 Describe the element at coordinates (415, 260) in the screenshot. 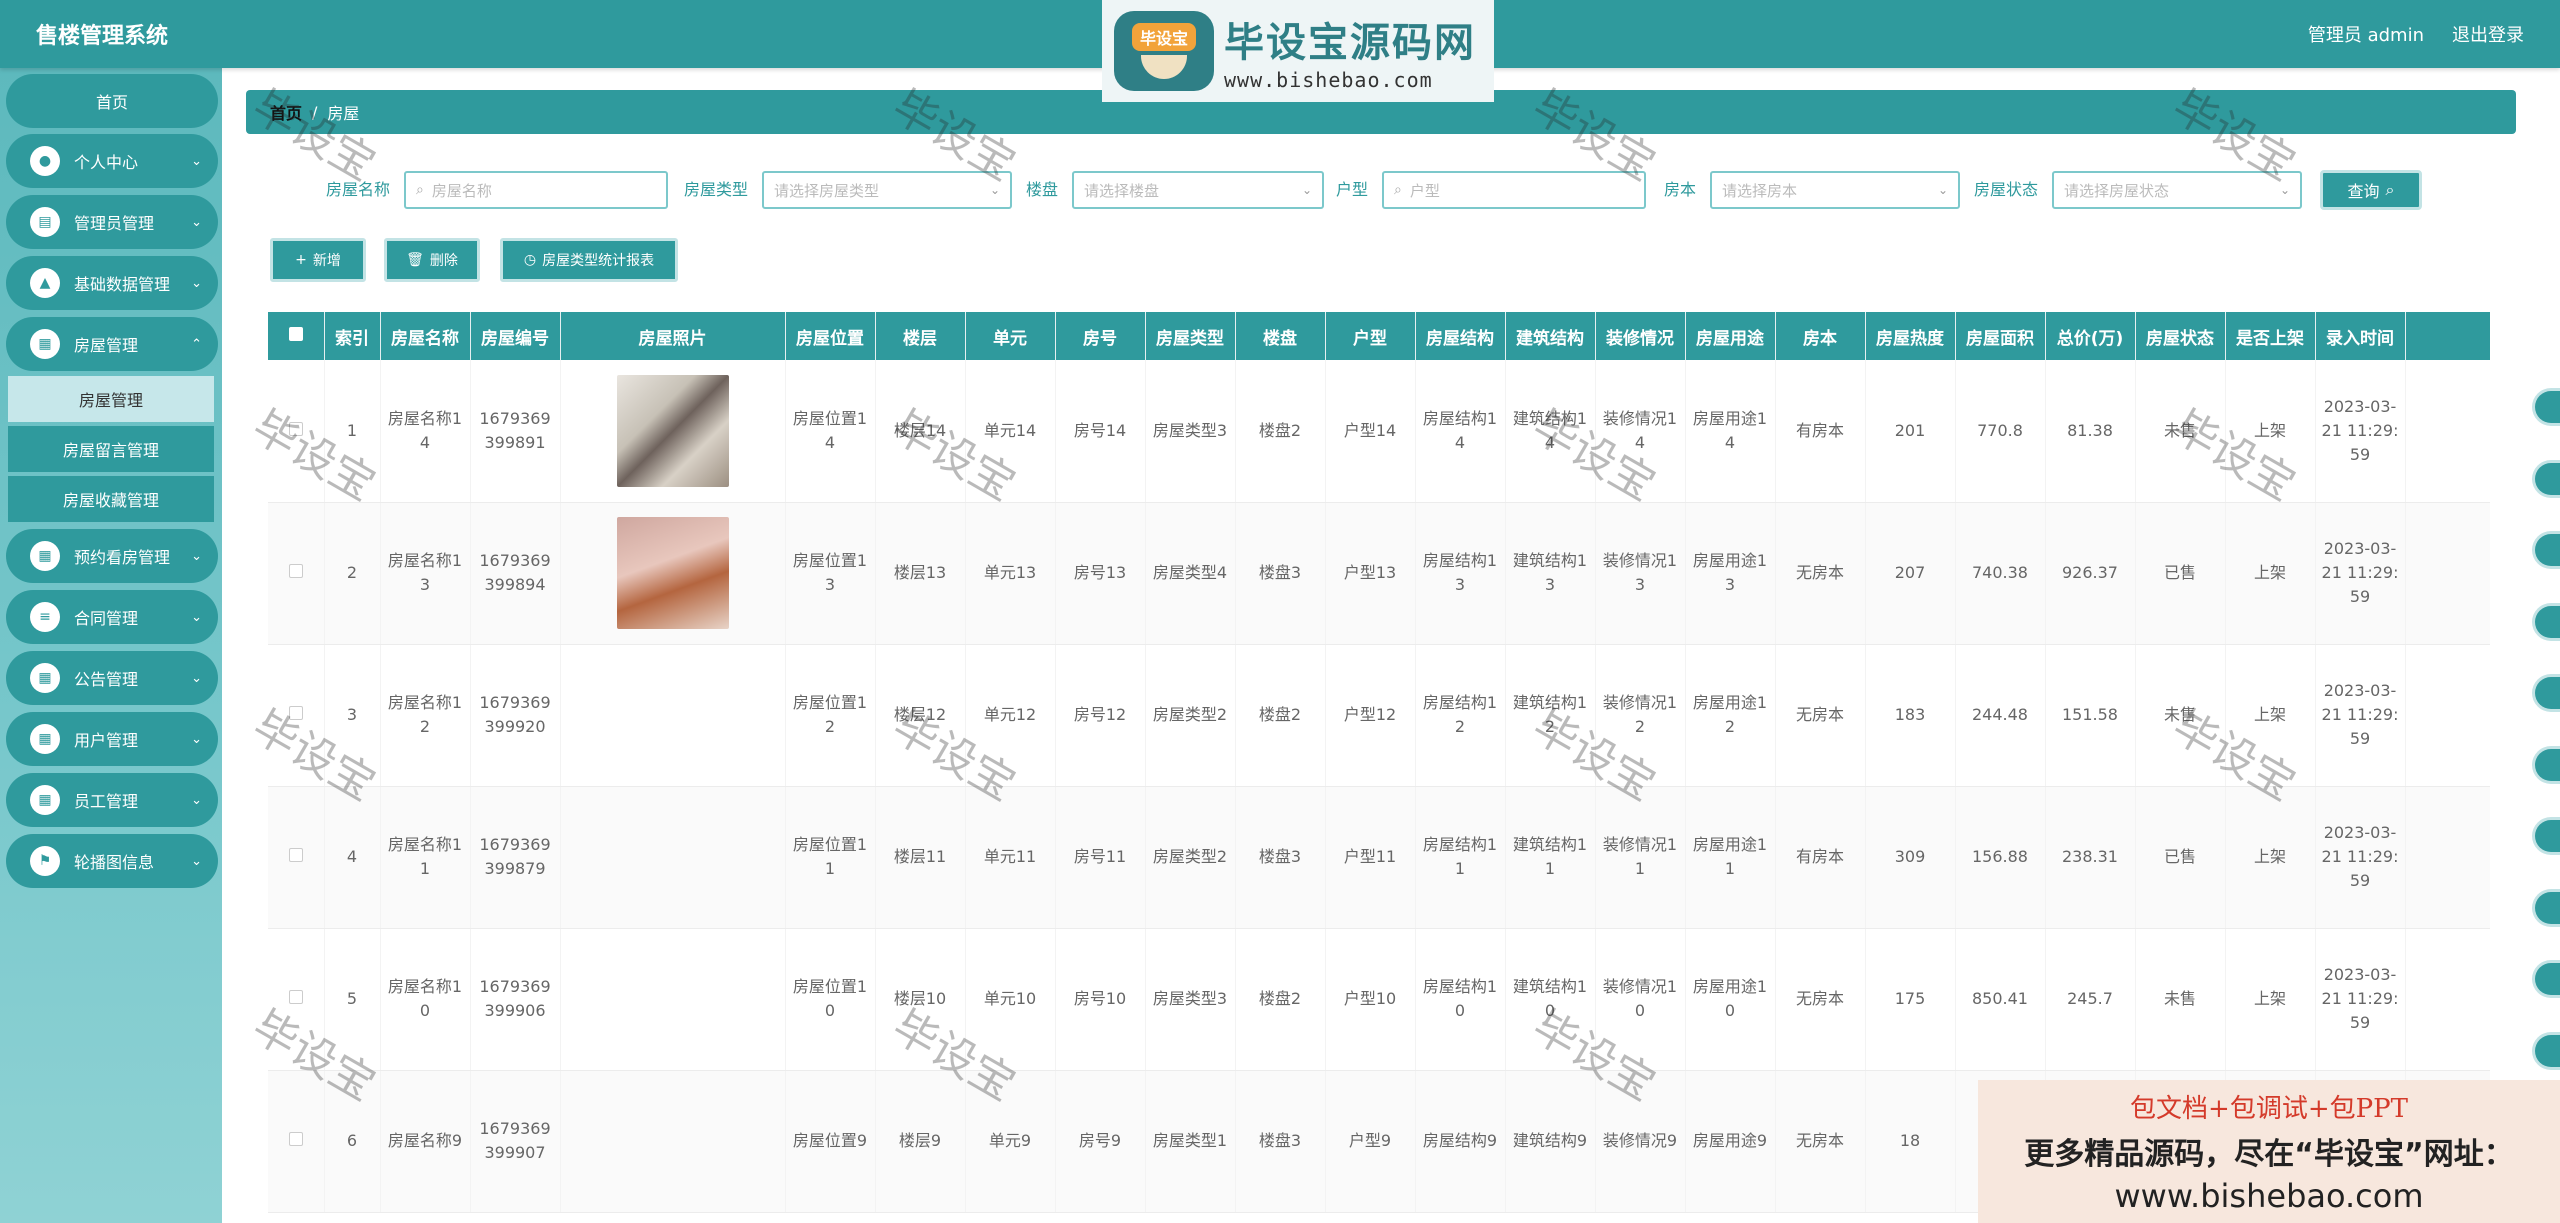

I see `trash-icon: 🗑` at that location.